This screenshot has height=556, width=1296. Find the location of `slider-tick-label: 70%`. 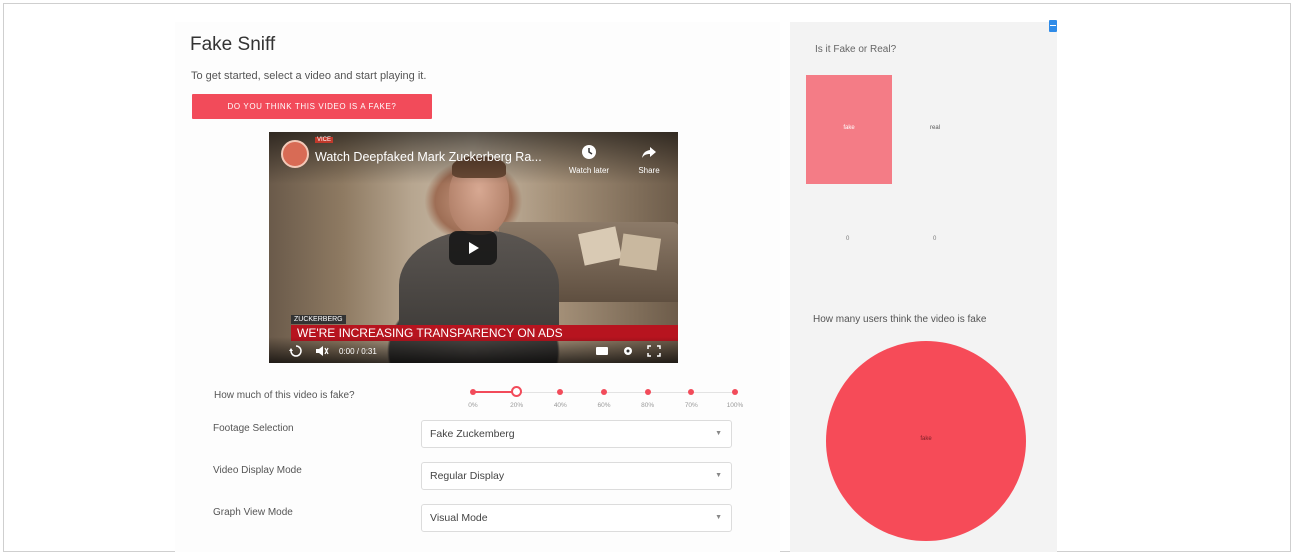

slider-tick-label: 70% is located at coordinates (691, 405).